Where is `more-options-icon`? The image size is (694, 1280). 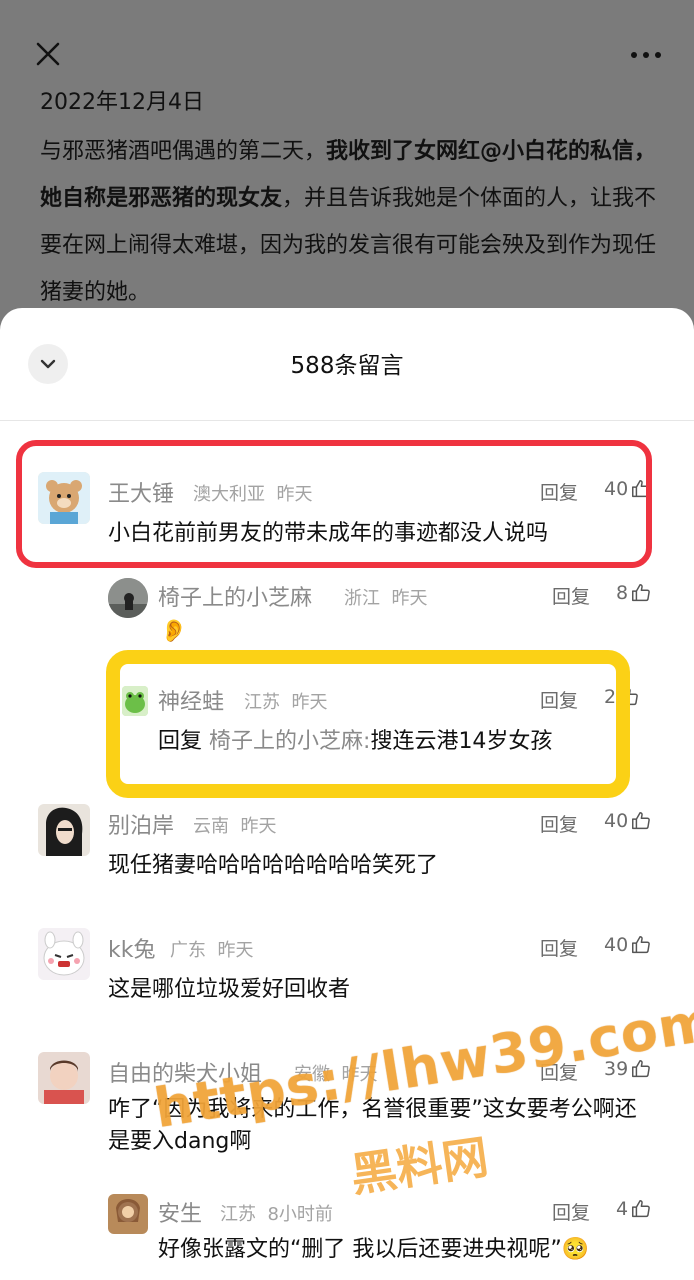 more-options-icon is located at coordinates (646, 55).